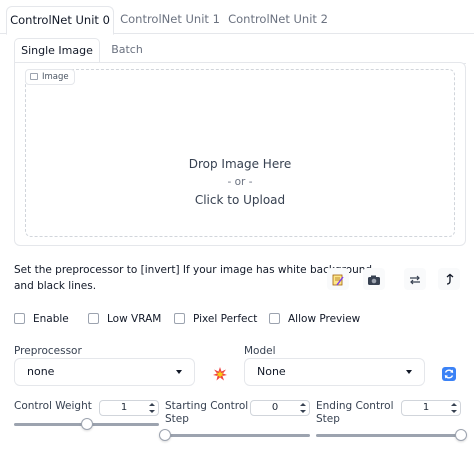 The height and width of the screenshot is (450, 474). What do you see at coordinates (324, 319) in the screenshot?
I see `allow-preview-label: Allow Preview` at bounding box center [324, 319].